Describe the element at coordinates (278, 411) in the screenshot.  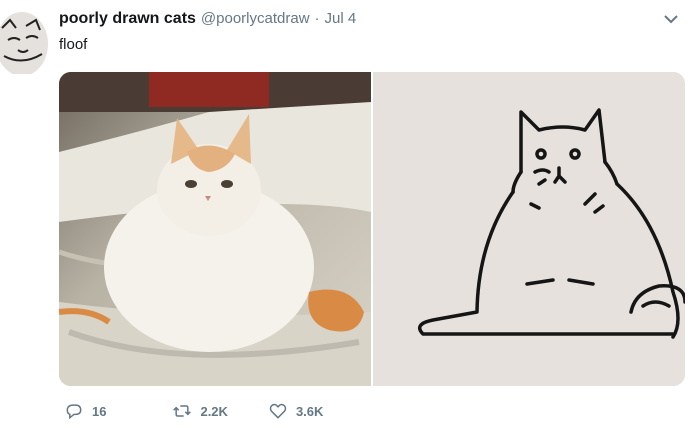
I see `heart-icon` at that location.